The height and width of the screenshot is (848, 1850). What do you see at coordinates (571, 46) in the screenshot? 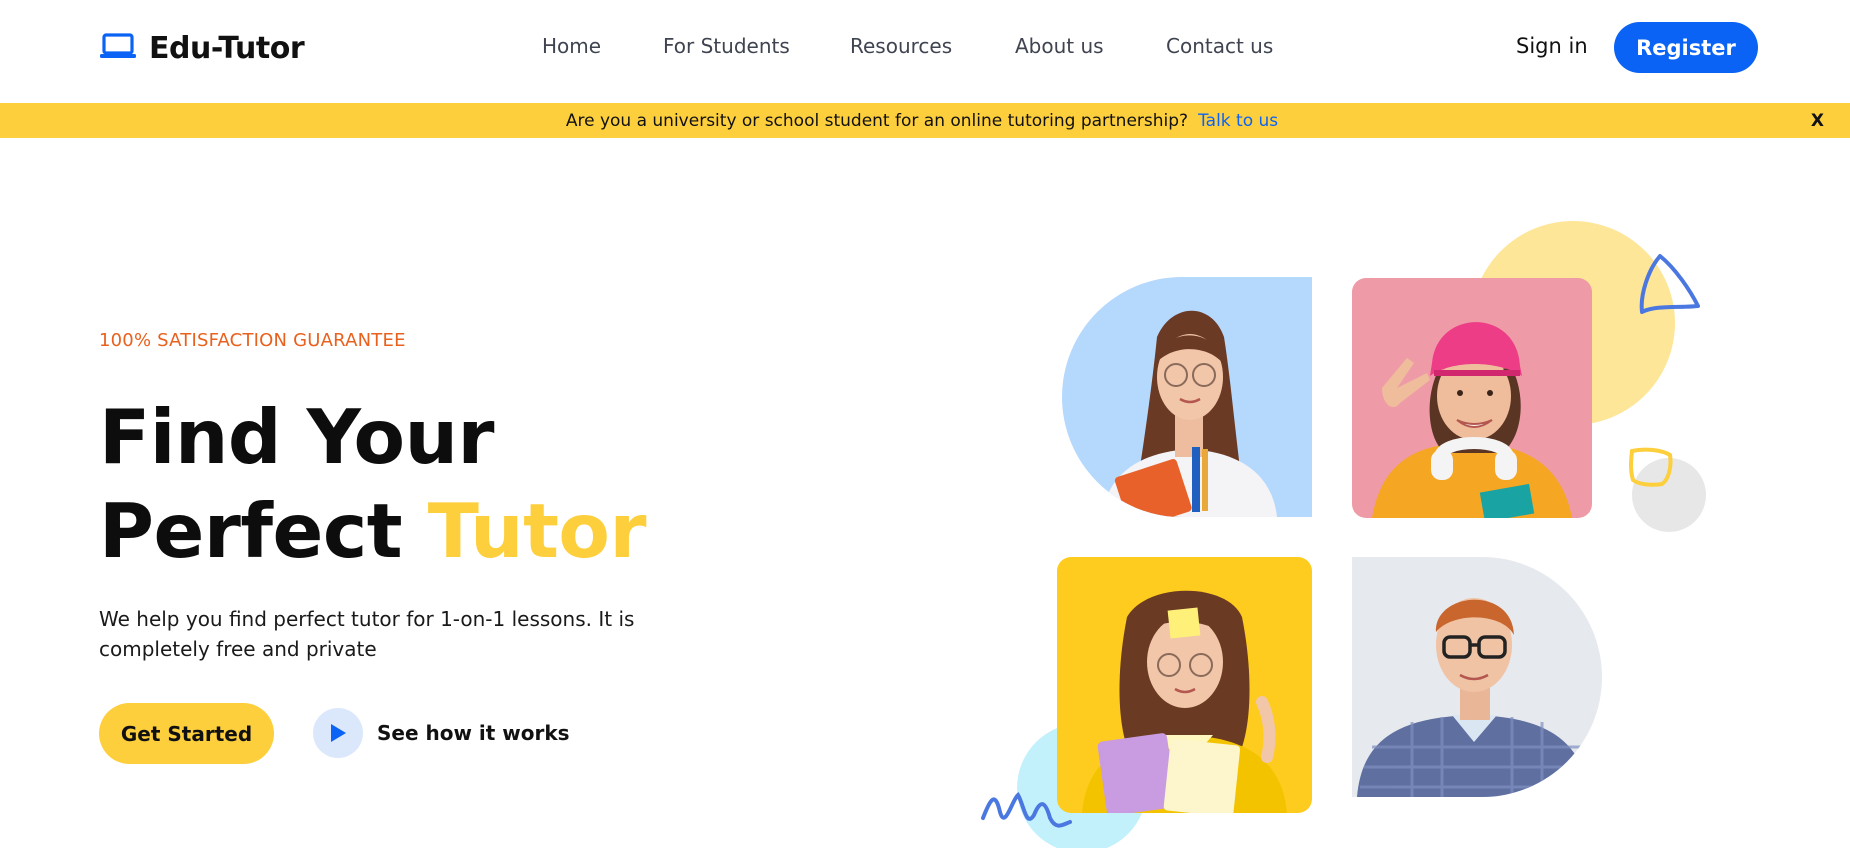
I see `nav-home: Home` at bounding box center [571, 46].